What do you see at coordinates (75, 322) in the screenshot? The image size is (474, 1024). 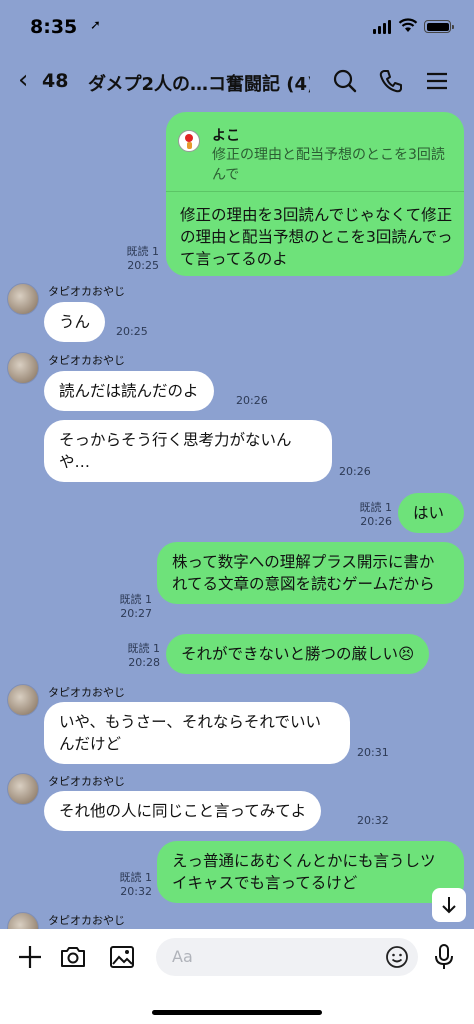 I see `message-bubble: うん` at bounding box center [75, 322].